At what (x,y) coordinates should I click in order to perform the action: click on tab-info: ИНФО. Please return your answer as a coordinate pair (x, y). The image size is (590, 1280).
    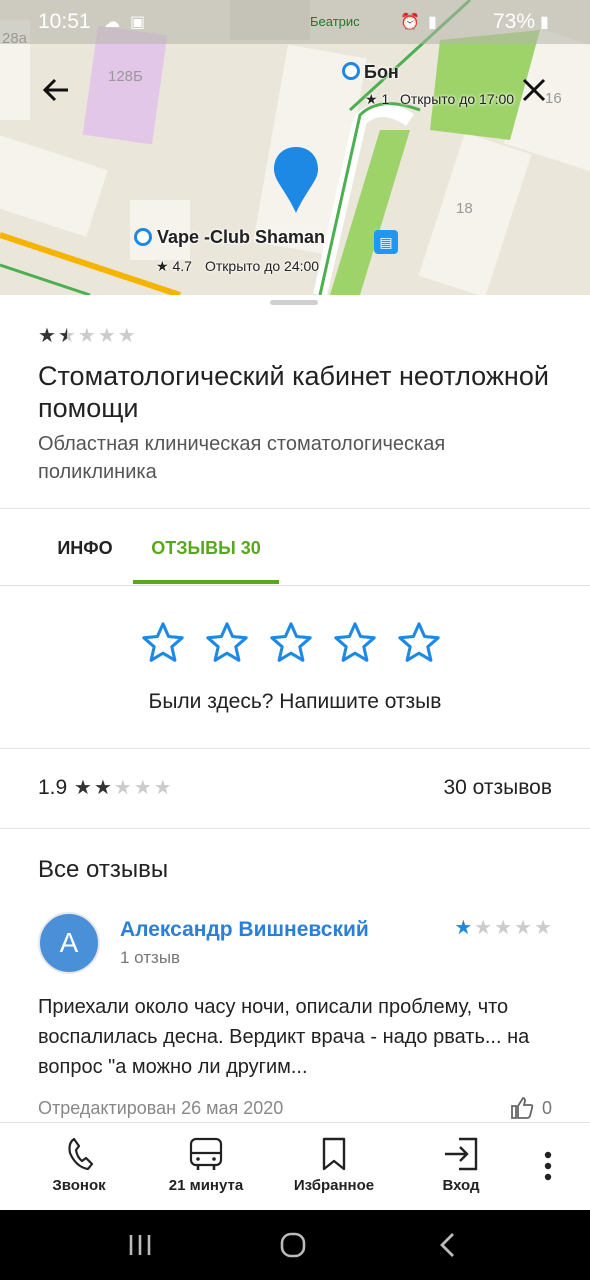
    Looking at the image, I should click on (85, 548).